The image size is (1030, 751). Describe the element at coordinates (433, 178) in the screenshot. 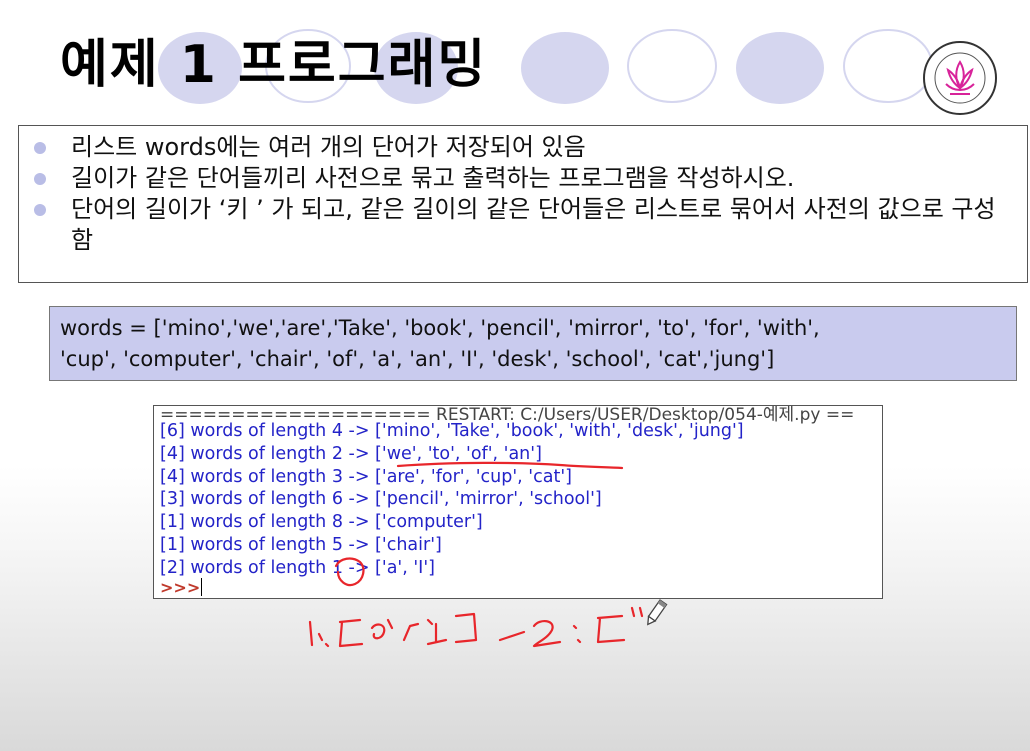

I see `bullet-text: 길이가 같은 단어들끼리 사전으로 묶고 출력하는 프로그램을 작성하시오.` at that location.